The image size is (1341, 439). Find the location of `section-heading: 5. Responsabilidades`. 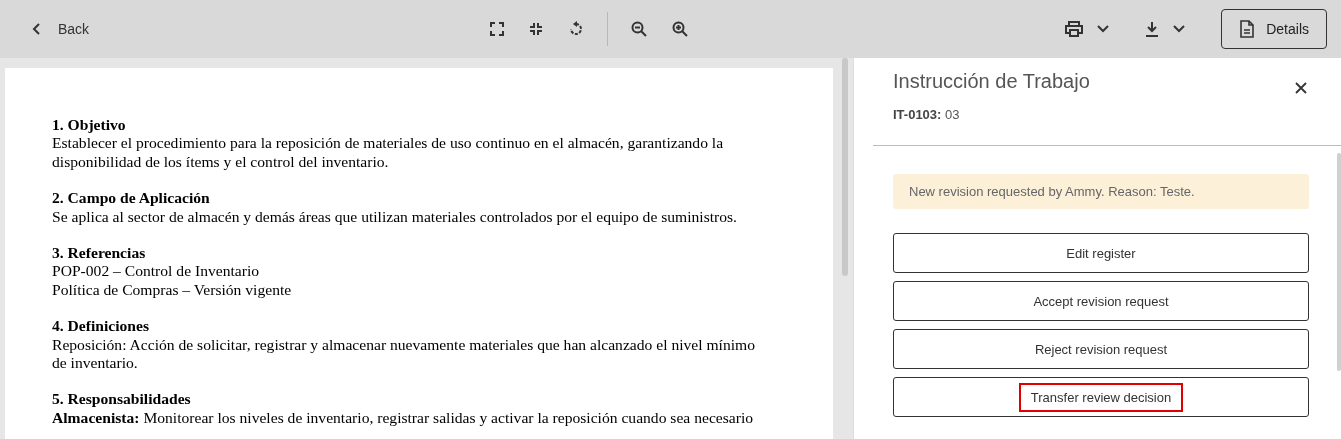

section-heading: 5. Responsabilidades is located at coordinates (122, 399).